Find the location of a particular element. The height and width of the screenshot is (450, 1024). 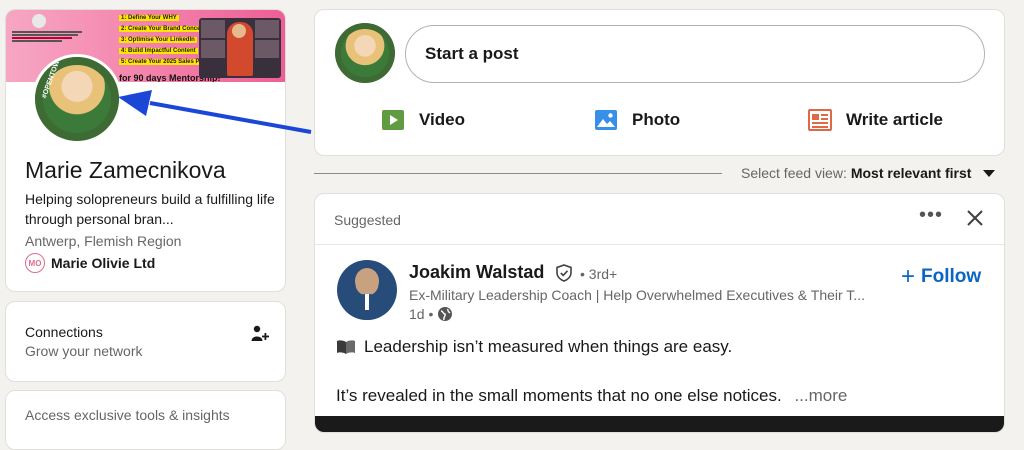

post-media is located at coordinates (659, 424).